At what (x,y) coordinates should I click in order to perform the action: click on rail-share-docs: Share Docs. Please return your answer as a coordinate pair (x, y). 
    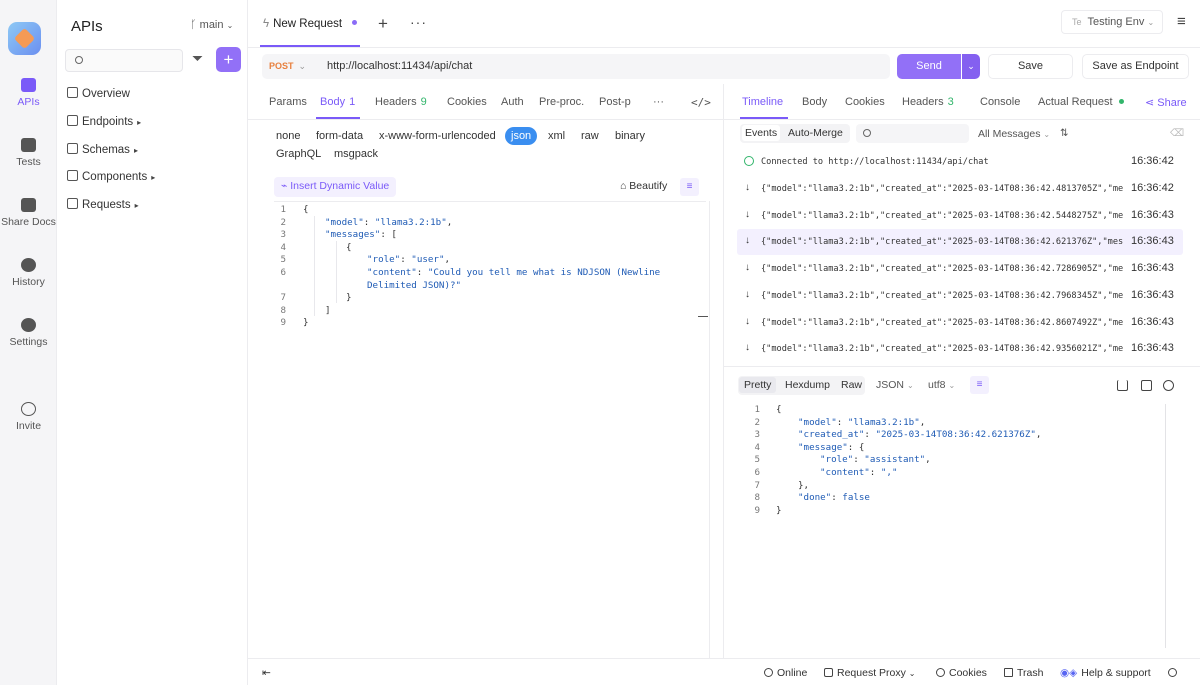
    Looking at the image, I should click on (28, 213).